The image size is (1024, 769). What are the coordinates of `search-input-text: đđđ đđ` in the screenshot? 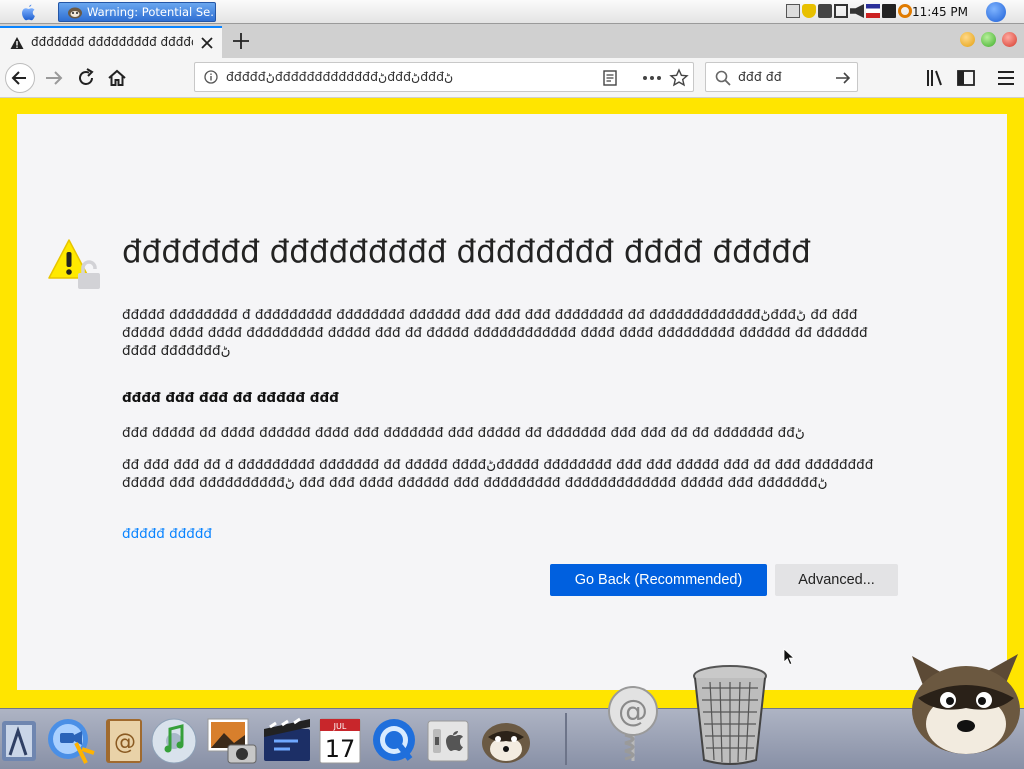 It's located at (760, 76).